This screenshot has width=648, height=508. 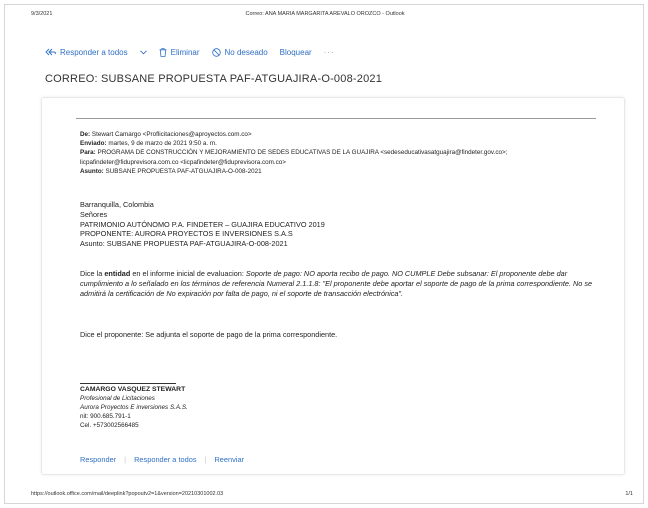 I want to click on reply-all-button: Responder a todos, so click(x=86, y=52).